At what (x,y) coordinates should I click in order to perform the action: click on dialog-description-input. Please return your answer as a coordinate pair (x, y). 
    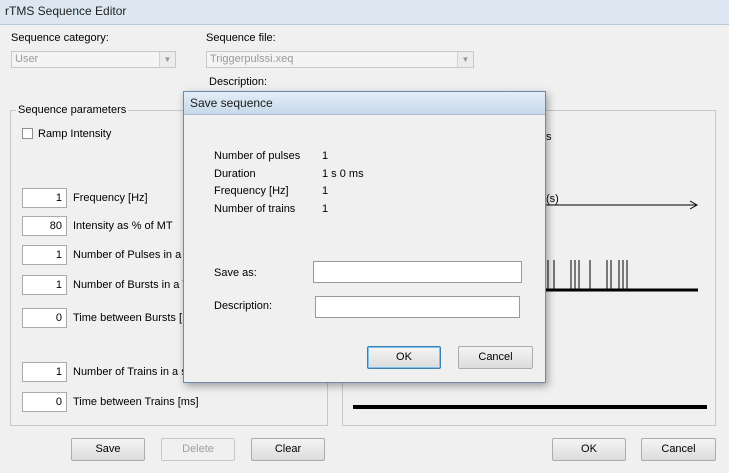
    Looking at the image, I should click on (417, 307).